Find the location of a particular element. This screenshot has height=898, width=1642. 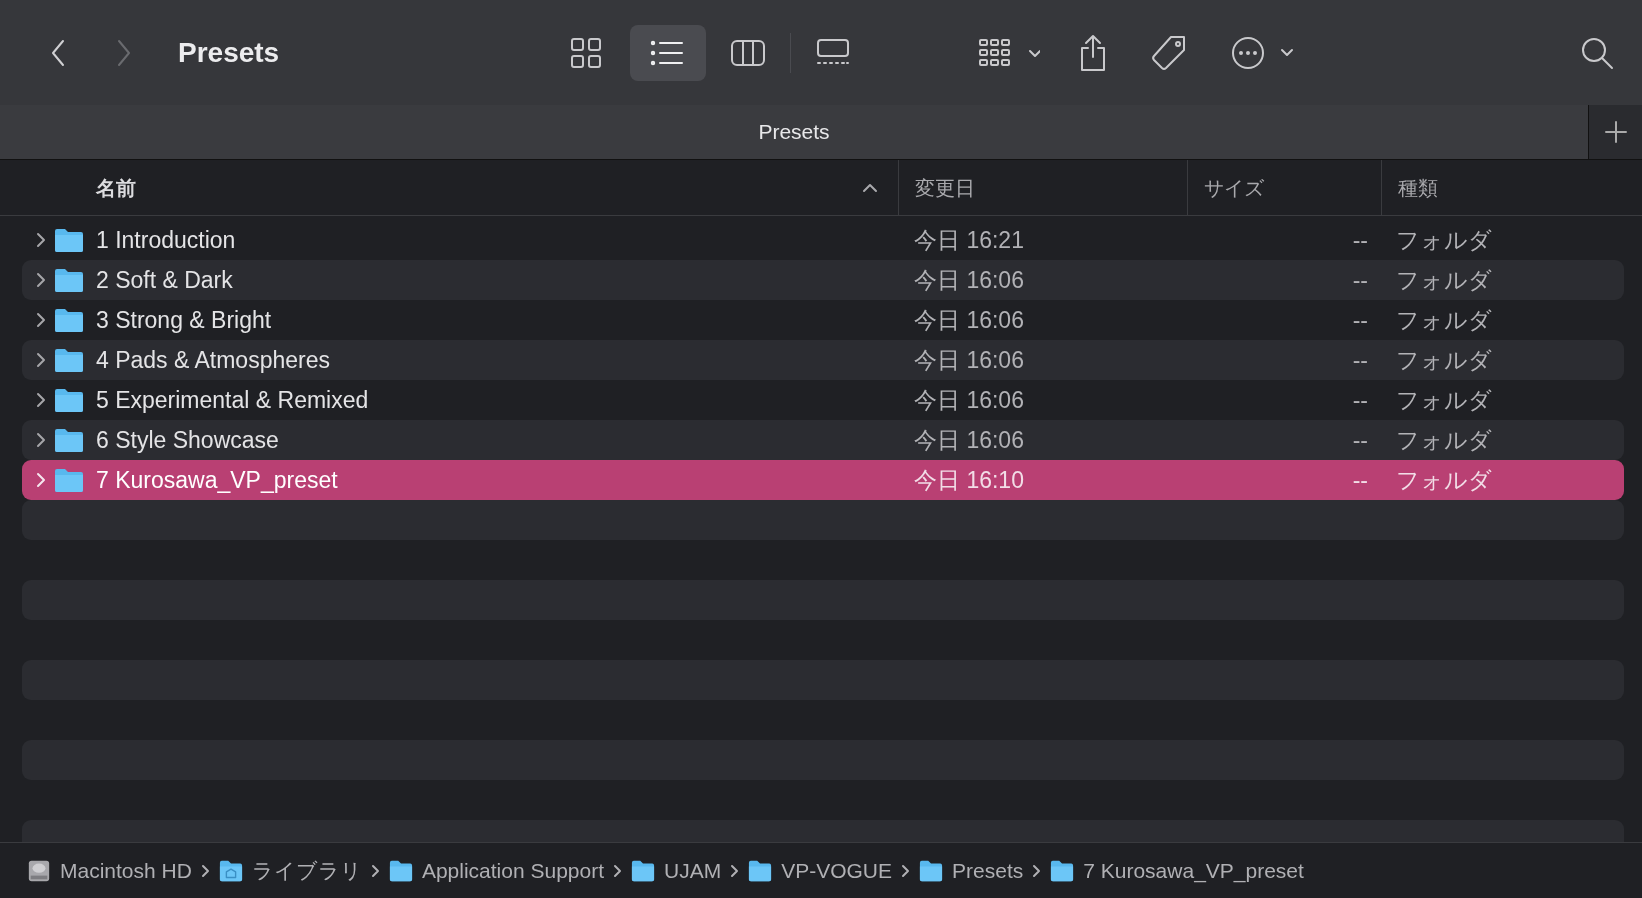

file-name: 6 Style Showcase is located at coordinates (187, 440).